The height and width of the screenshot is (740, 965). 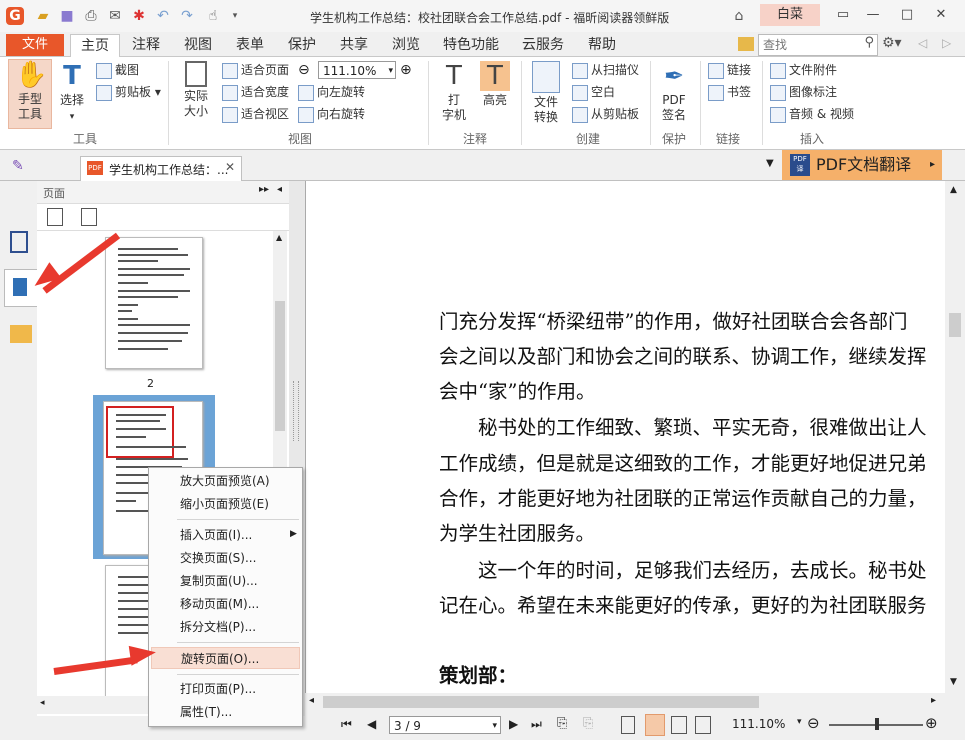 What do you see at coordinates (72, 95) in the screenshot?
I see `select-tool-button: T 选择 ▾` at bounding box center [72, 95].